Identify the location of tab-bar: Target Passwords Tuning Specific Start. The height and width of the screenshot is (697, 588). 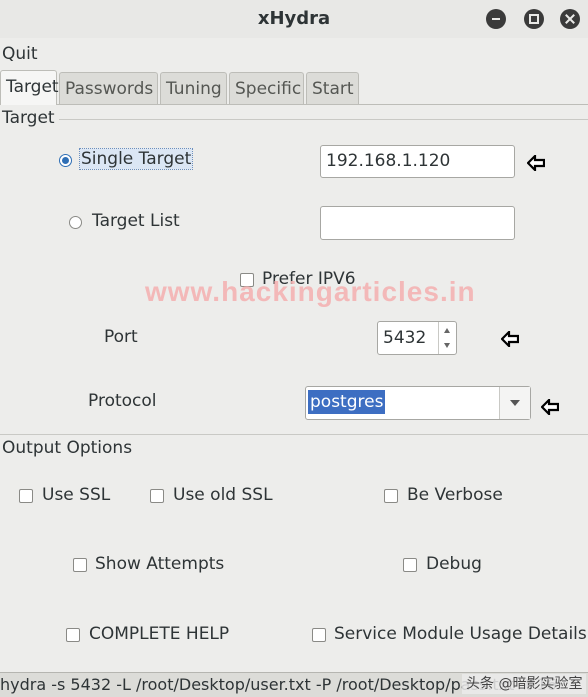
(294, 87).